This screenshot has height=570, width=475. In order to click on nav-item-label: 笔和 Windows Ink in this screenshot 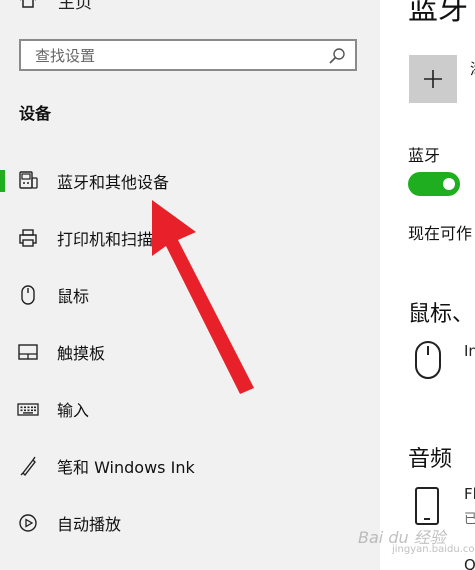, I will do `click(126, 467)`.